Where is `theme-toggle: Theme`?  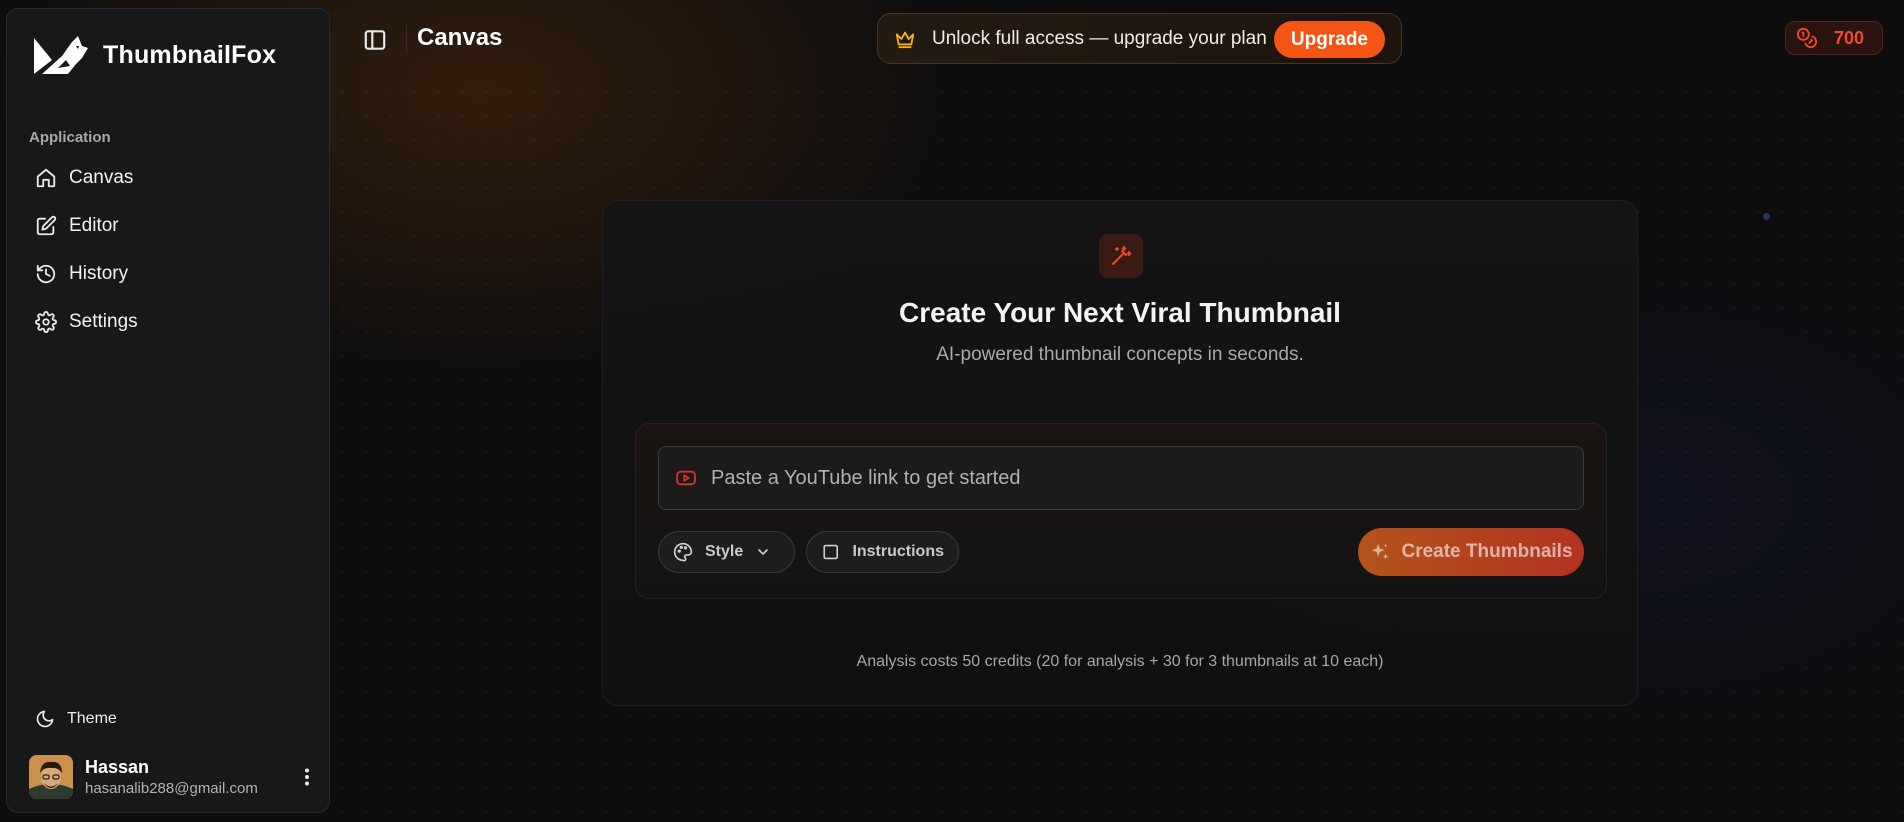 theme-toggle: Theme is located at coordinates (76, 719).